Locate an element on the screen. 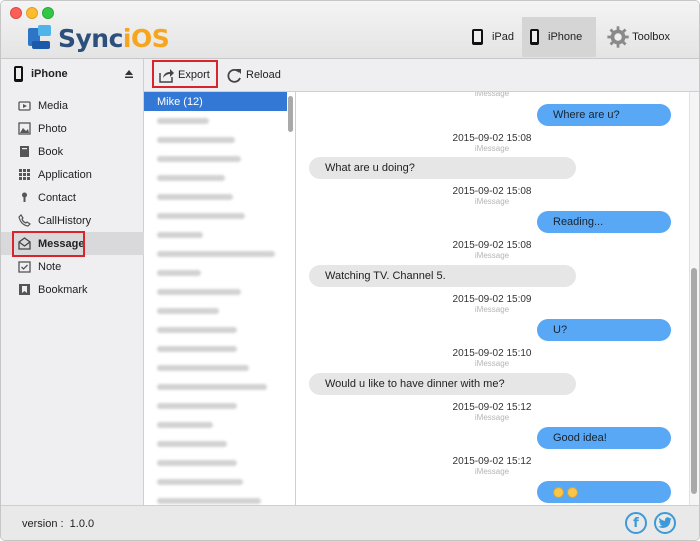 Image resolution: width=700 pixels, height=541 pixels. sidebar-item-label: Bookmark is located at coordinates (63, 289).